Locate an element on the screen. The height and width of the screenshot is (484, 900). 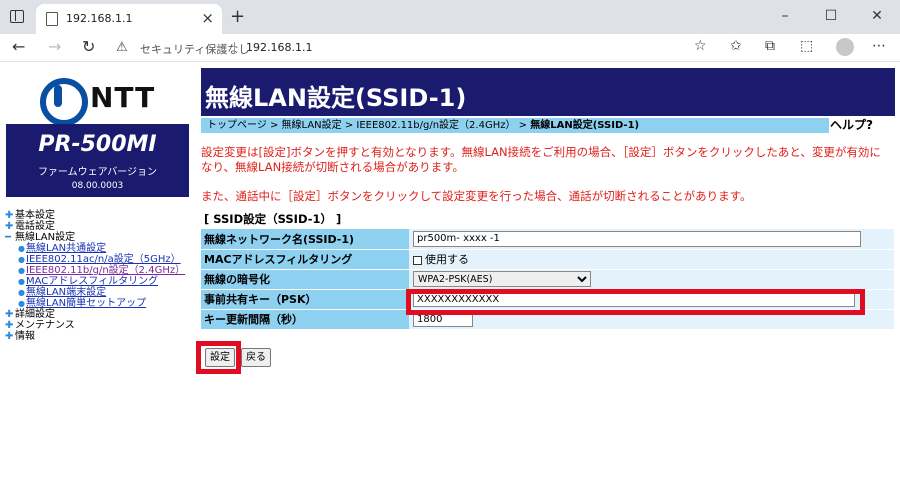
rekey-interval-label: キー更新間隔（秒） is located at coordinates (305, 319).